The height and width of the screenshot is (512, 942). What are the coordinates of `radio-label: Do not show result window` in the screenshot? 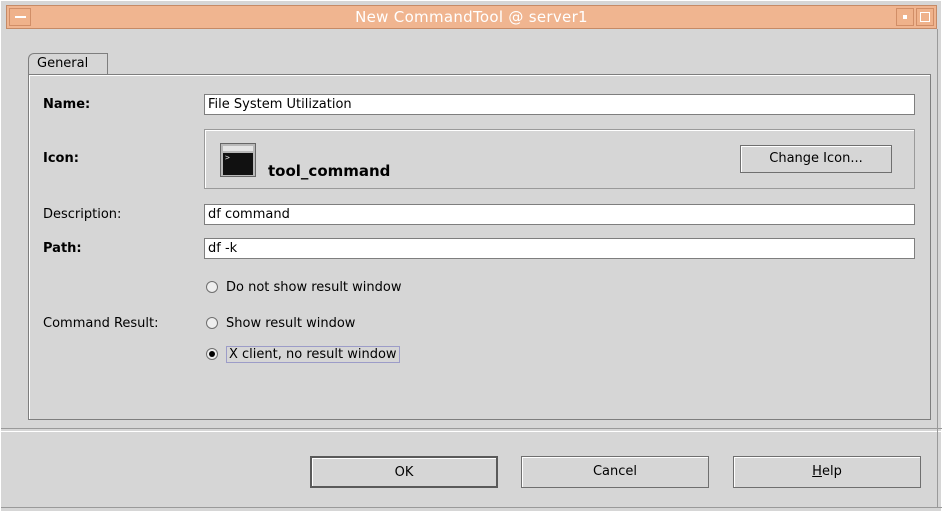 It's located at (314, 287).